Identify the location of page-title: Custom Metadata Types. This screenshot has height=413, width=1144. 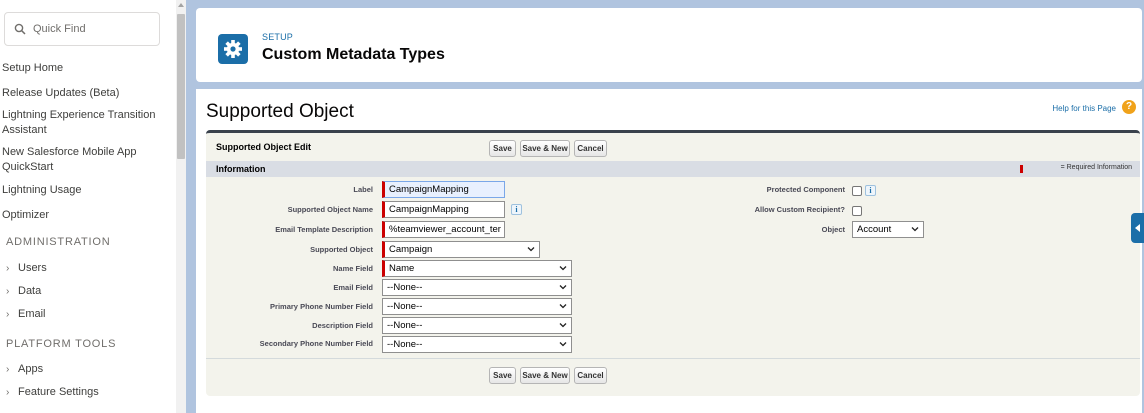
(353, 54).